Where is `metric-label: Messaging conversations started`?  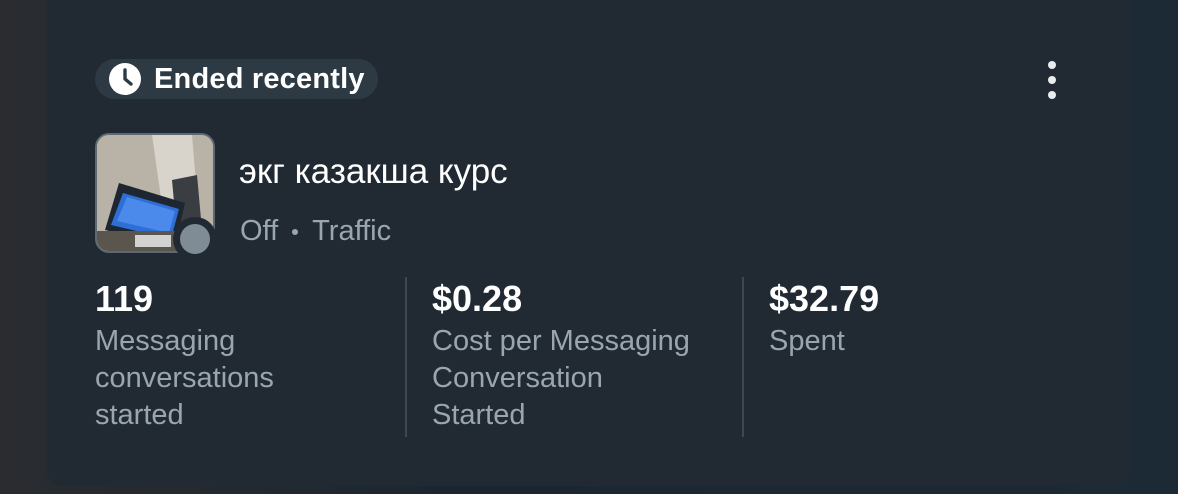
metric-label: Messaging conversations started is located at coordinates (184, 378).